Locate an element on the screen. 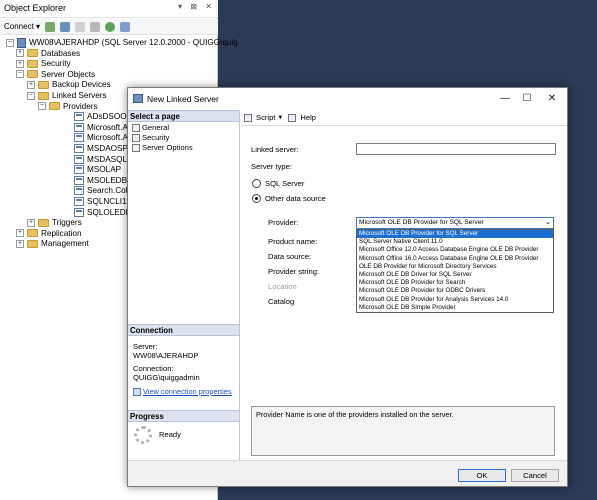 This screenshot has width=597, height=500. tree-node-label: SQLNCLI11 is located at coordinates (109, 201).